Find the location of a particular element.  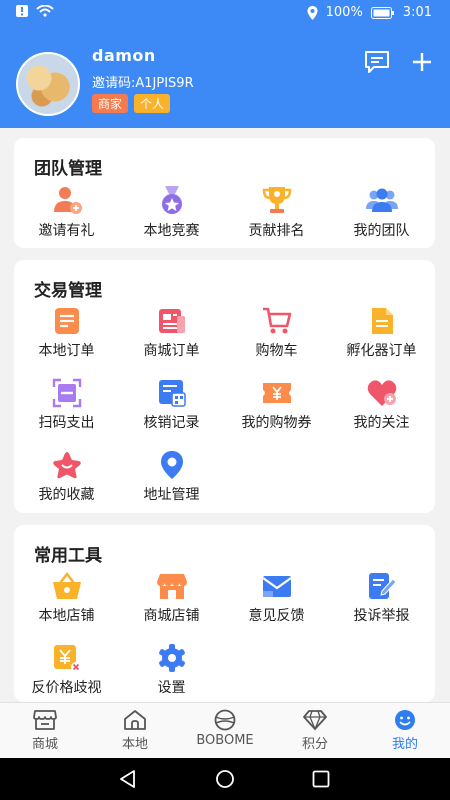

scan-icon is located at coordinates (66, 393).